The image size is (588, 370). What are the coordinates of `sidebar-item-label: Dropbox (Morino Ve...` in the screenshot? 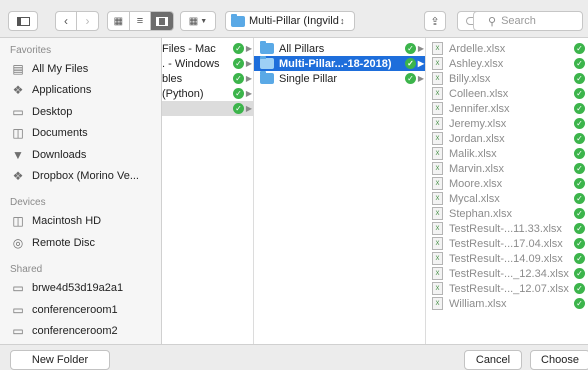 It's located at (85, 176).